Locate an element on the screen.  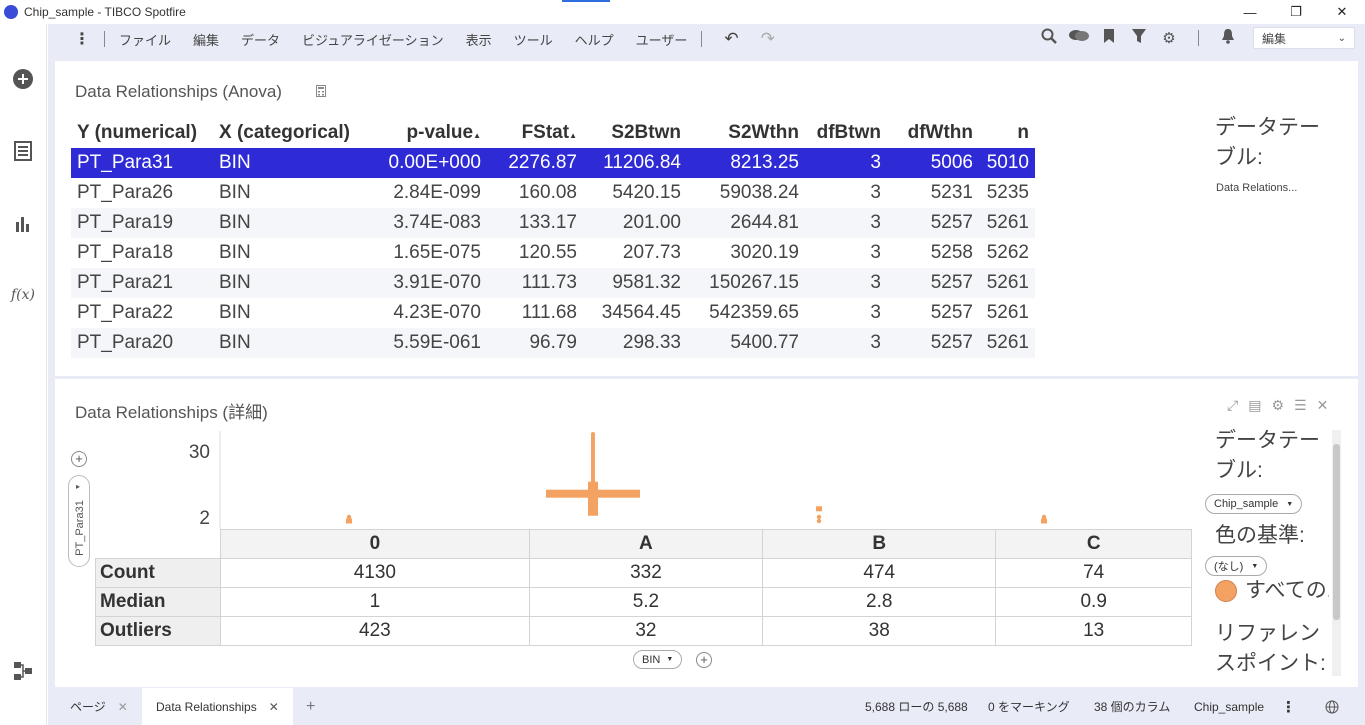
globe-icon is located at coordinates (1332, 706).